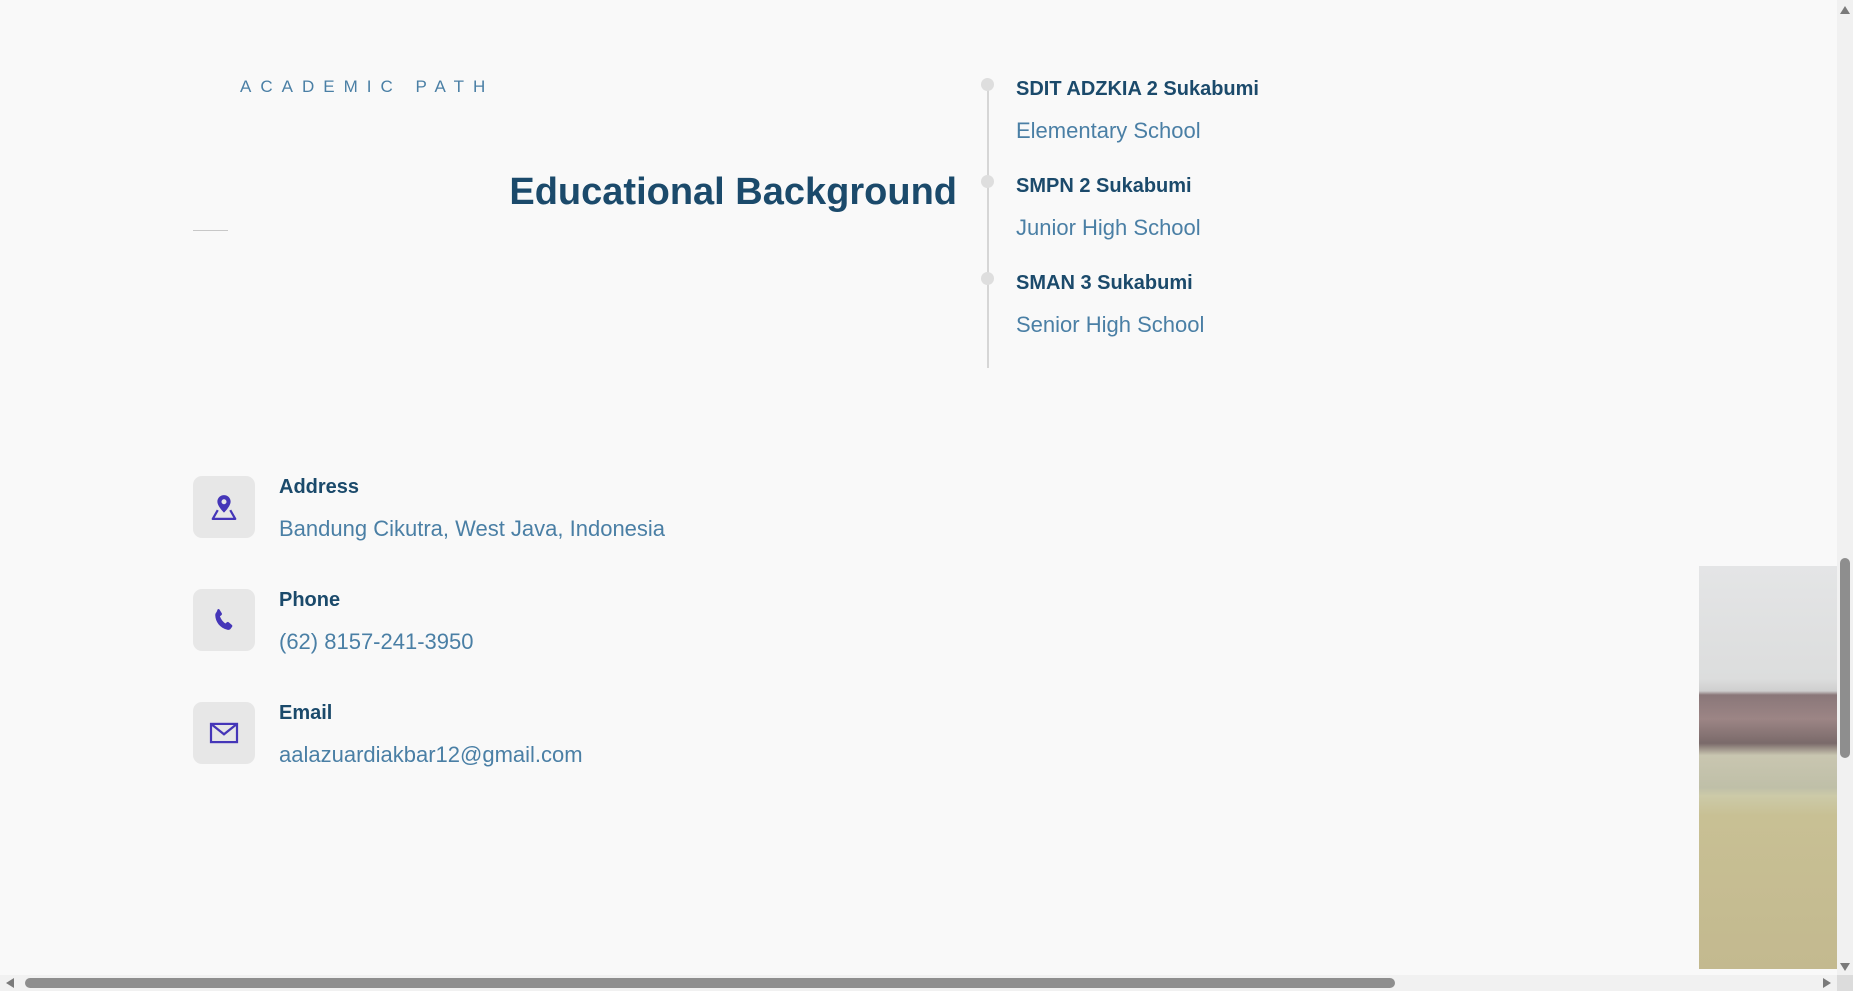  What do you see at coordinates (733, 192) in the screenshot?
I see `section-title: Educational Background` at bounding box center [733, 192].